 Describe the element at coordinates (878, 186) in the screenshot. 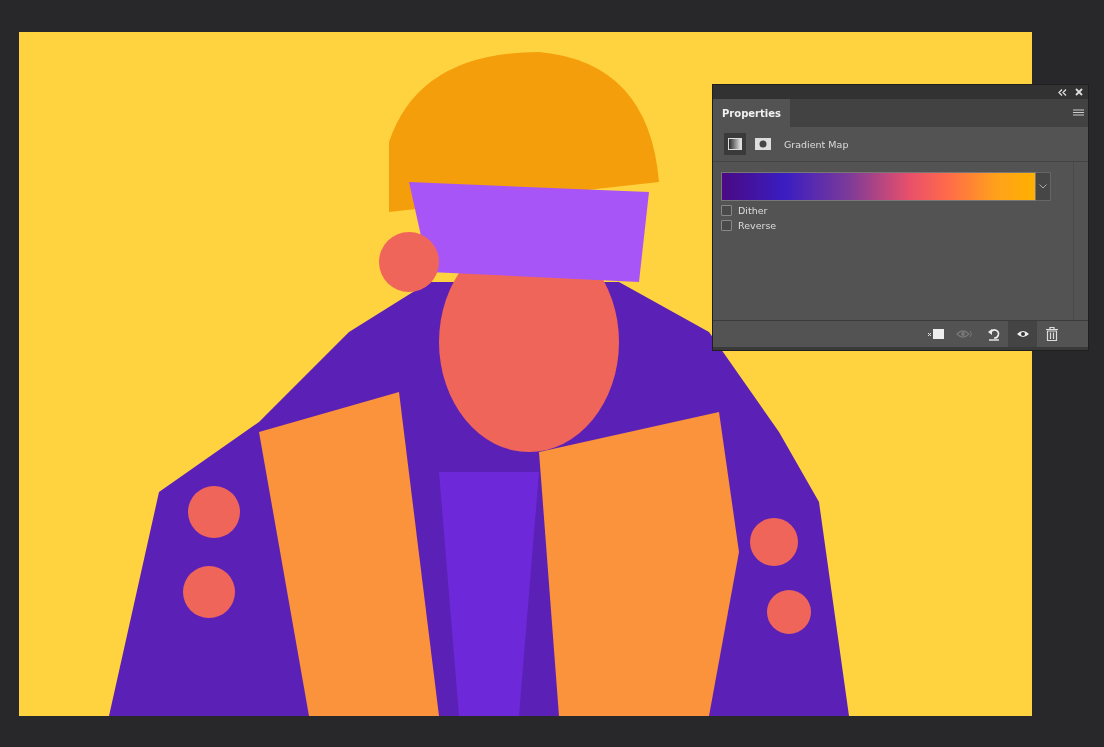

I see `gradient-preview` at that location.